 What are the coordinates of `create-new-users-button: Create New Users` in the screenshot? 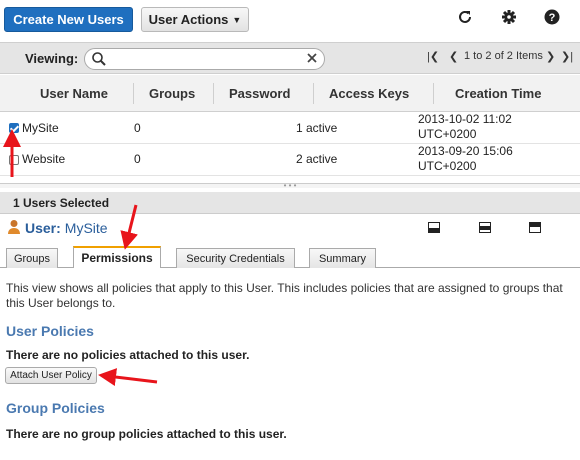 It's located at (68, 19).